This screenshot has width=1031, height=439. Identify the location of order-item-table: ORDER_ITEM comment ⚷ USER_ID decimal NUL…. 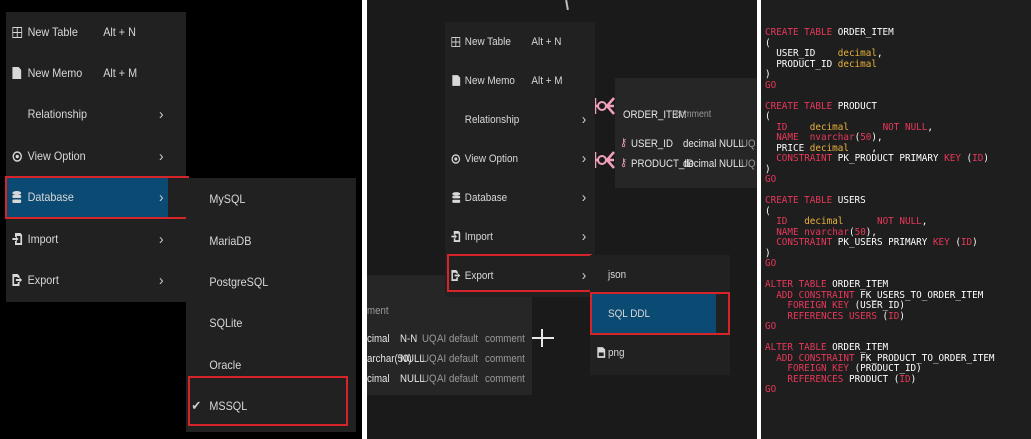
(686, 133).